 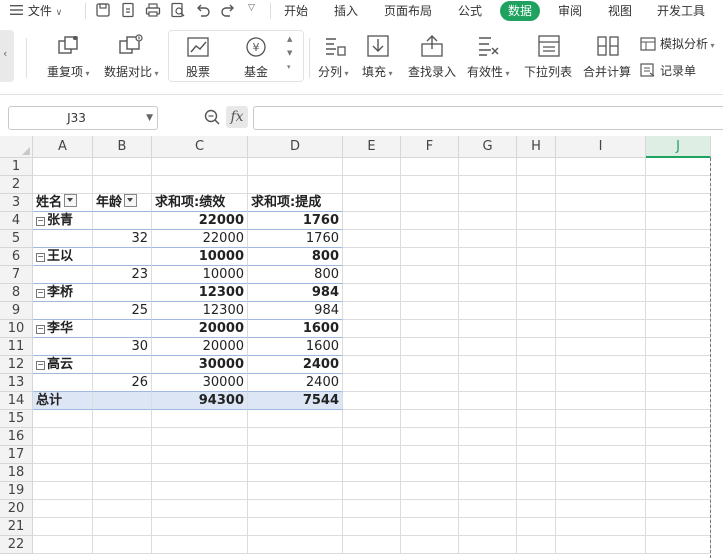 I want to click on row-header-16: 16, so click(x=16, y=437).